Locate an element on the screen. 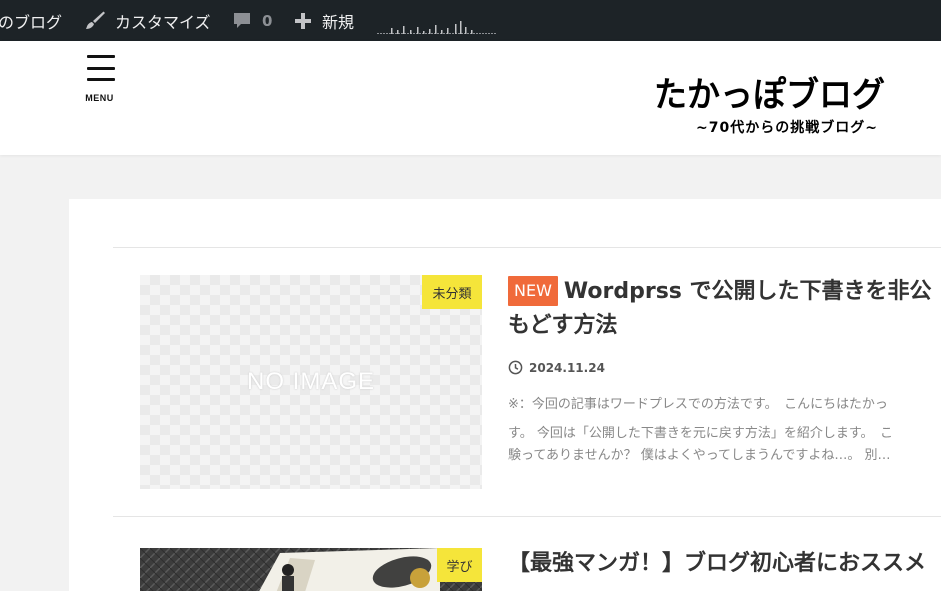 This screenshot has width=941, height=591. post-title: 【最強マンガ！】ブログ初心者におススメ is located at coordinates (717, 564).